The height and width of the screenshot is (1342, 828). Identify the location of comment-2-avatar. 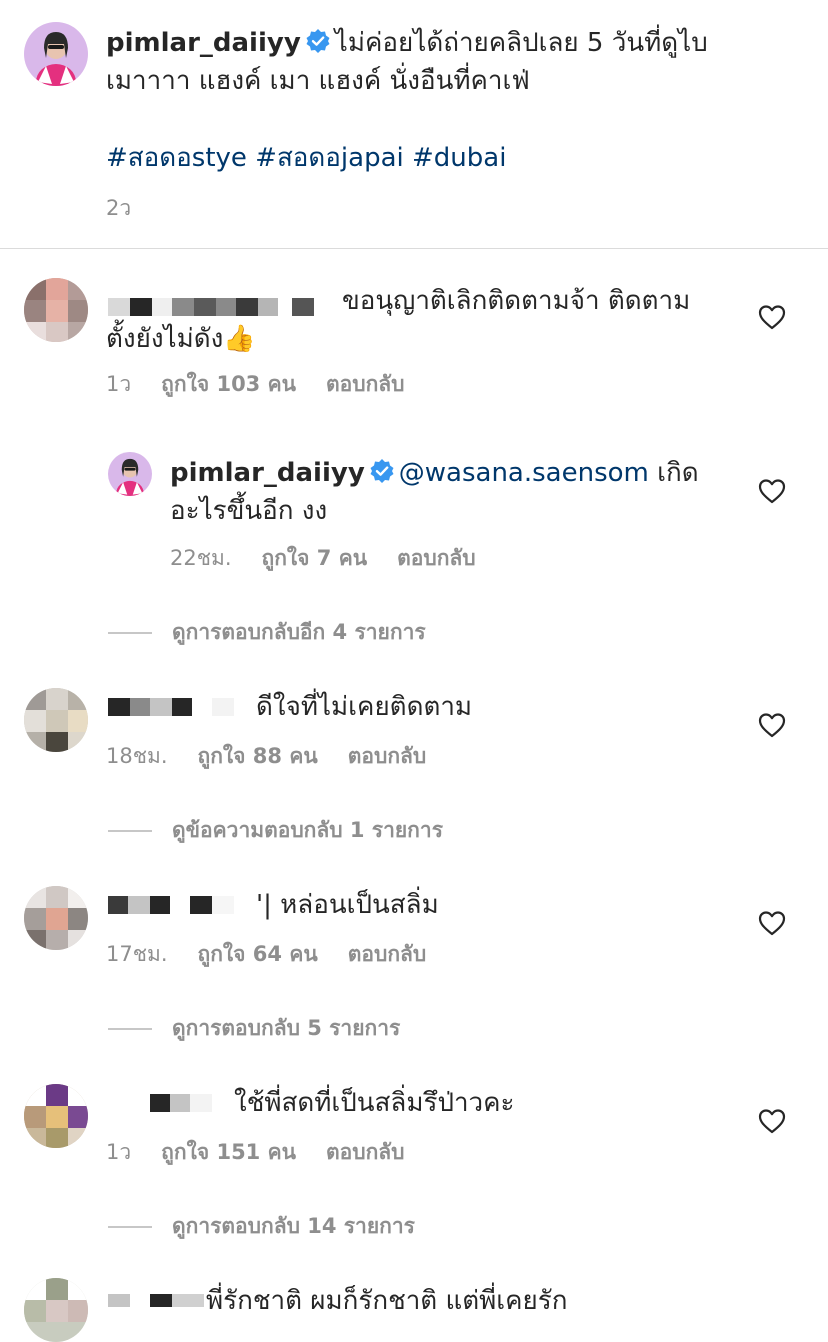
(56, 720).